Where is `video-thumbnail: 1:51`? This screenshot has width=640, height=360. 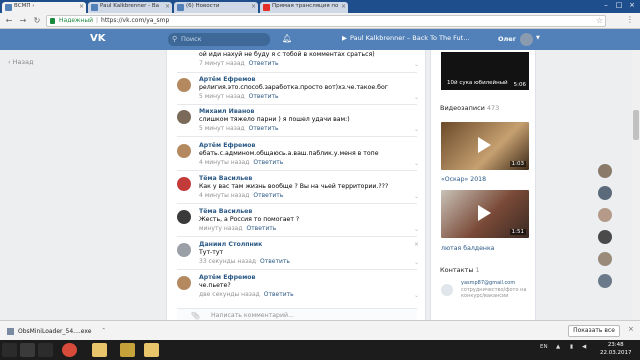
video-thumbnail: 1:51 is located at coordinates (485, 214).